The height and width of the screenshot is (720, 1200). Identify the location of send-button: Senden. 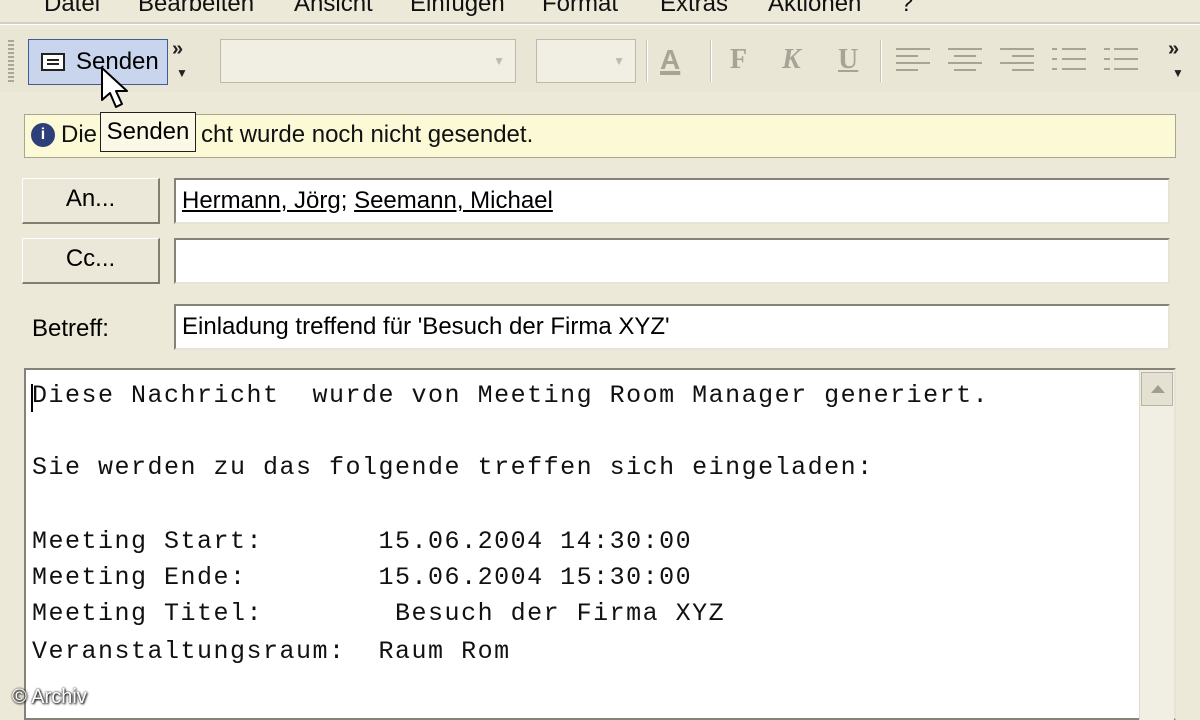
(98, 62).